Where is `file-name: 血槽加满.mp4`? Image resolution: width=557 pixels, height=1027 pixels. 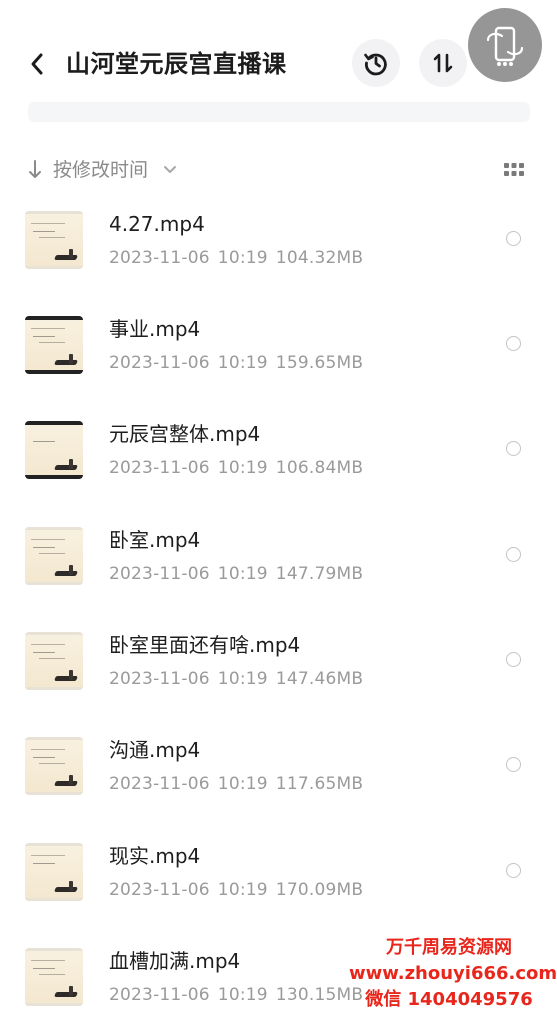 file-name: 血槽加满.mp4 is located at coordinates (175, 961).